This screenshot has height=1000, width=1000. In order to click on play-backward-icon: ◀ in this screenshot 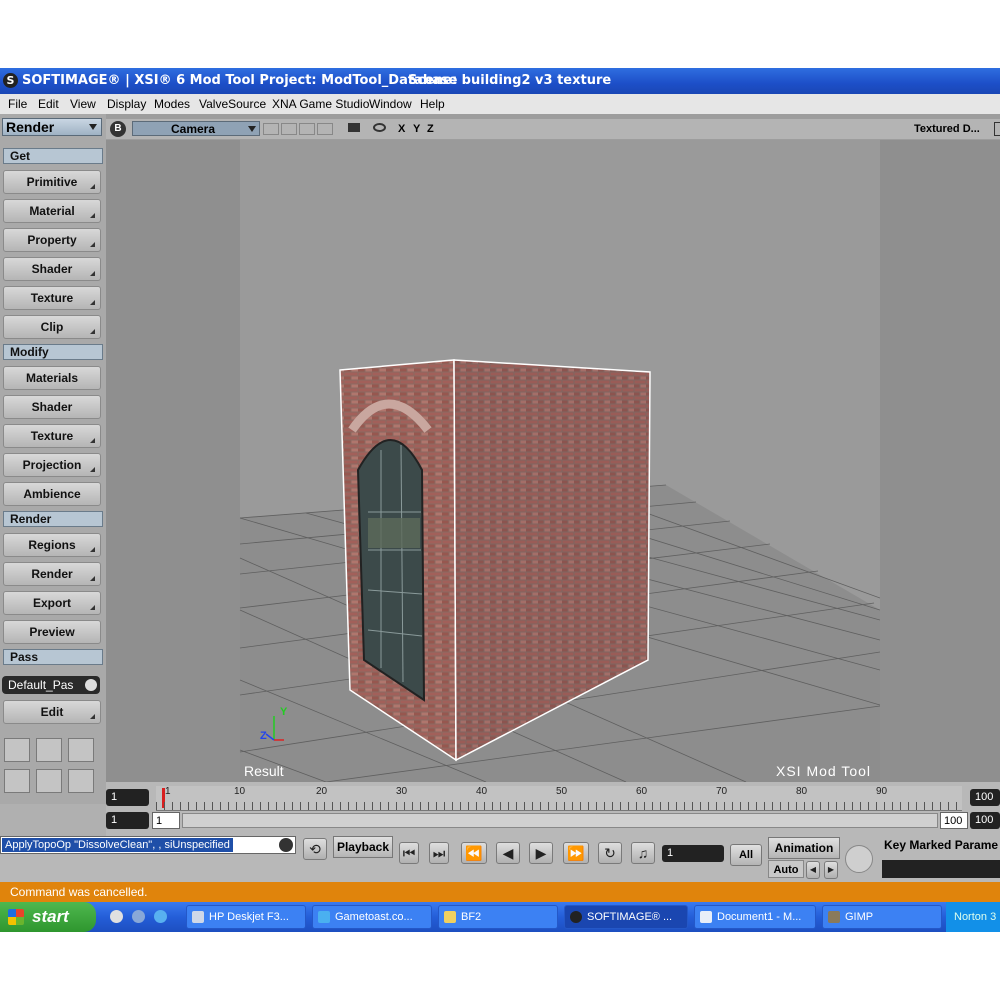, I will do `click(508, 853)`.